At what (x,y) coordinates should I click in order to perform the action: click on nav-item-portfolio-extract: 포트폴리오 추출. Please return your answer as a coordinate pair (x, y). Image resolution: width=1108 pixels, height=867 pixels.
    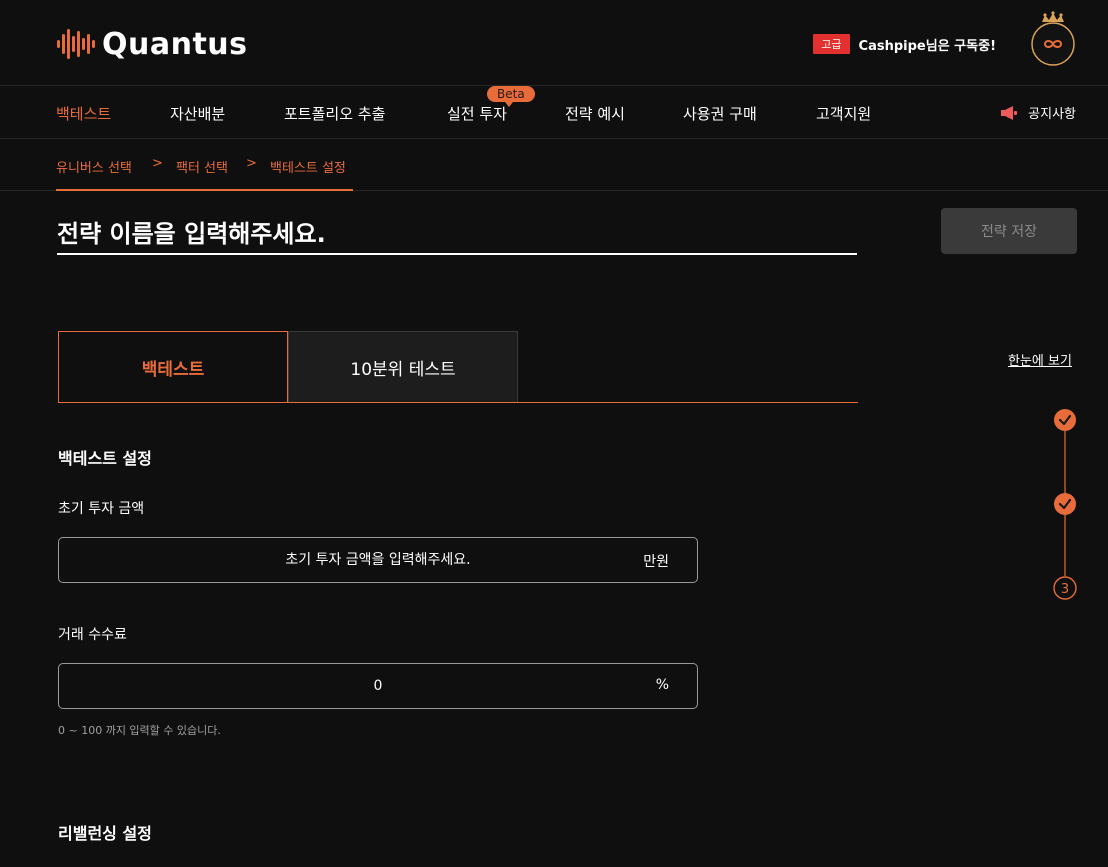
    Looking at the image, I should click on (334, 113).